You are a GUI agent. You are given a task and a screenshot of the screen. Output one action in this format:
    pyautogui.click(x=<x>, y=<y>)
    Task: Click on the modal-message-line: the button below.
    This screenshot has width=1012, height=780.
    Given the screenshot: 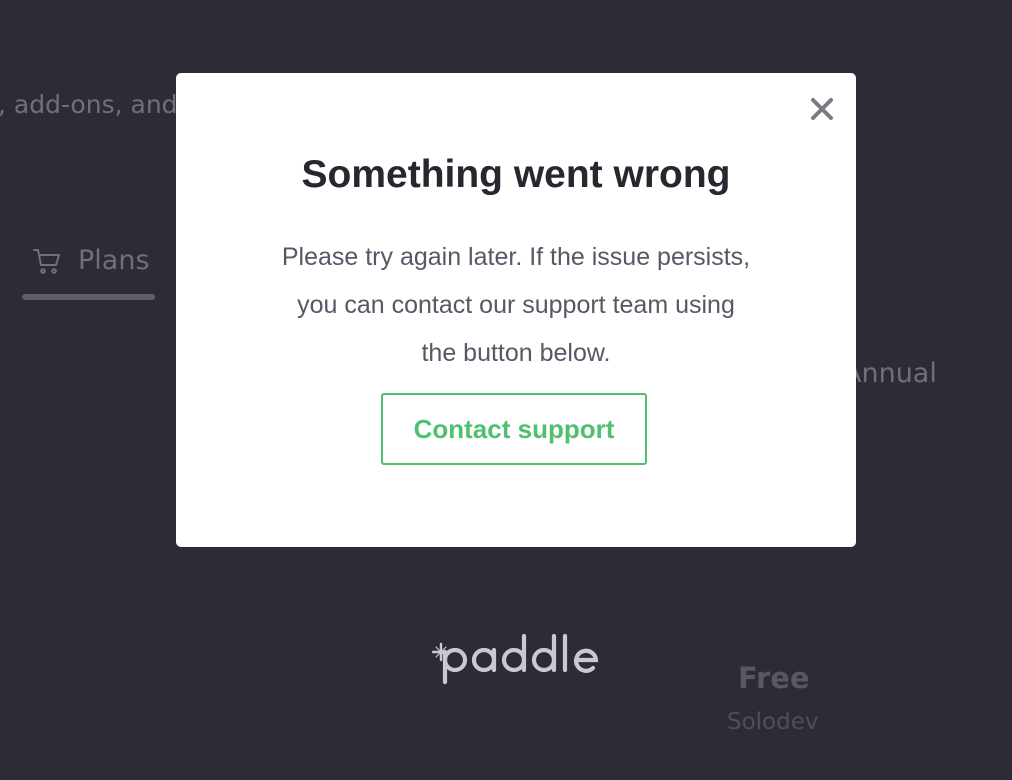 What is the action you would take?
    pyautogui.click(x=516, y=353)
    